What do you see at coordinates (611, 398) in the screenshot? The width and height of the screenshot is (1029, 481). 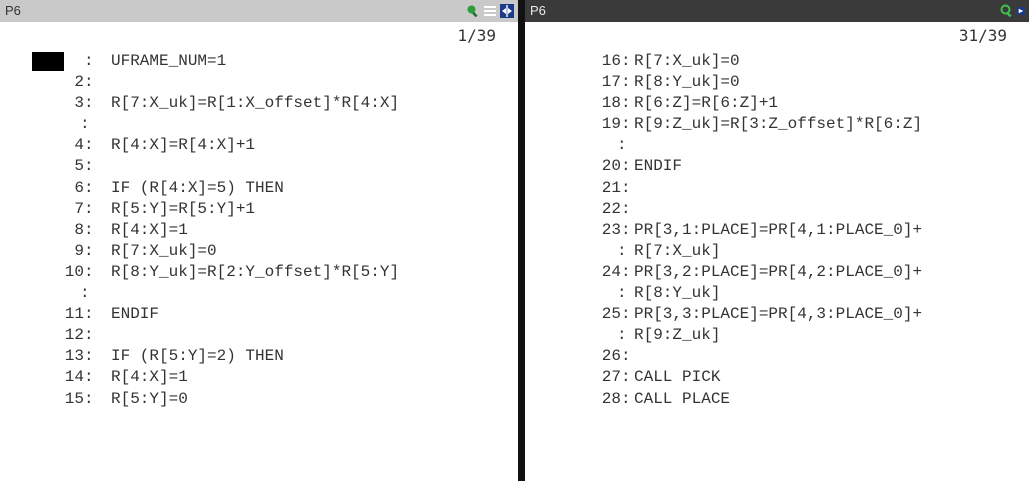 I see `line-number: 28` at bounding box center [611, 398].